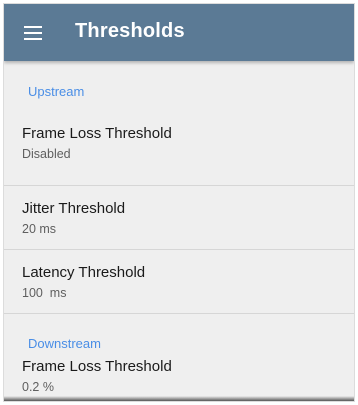 The height and width of the screenshot is (405, 358). Describe the element at coordinates (130, 31) in the screenshot. I see `page-title: Thresholds` at that location.